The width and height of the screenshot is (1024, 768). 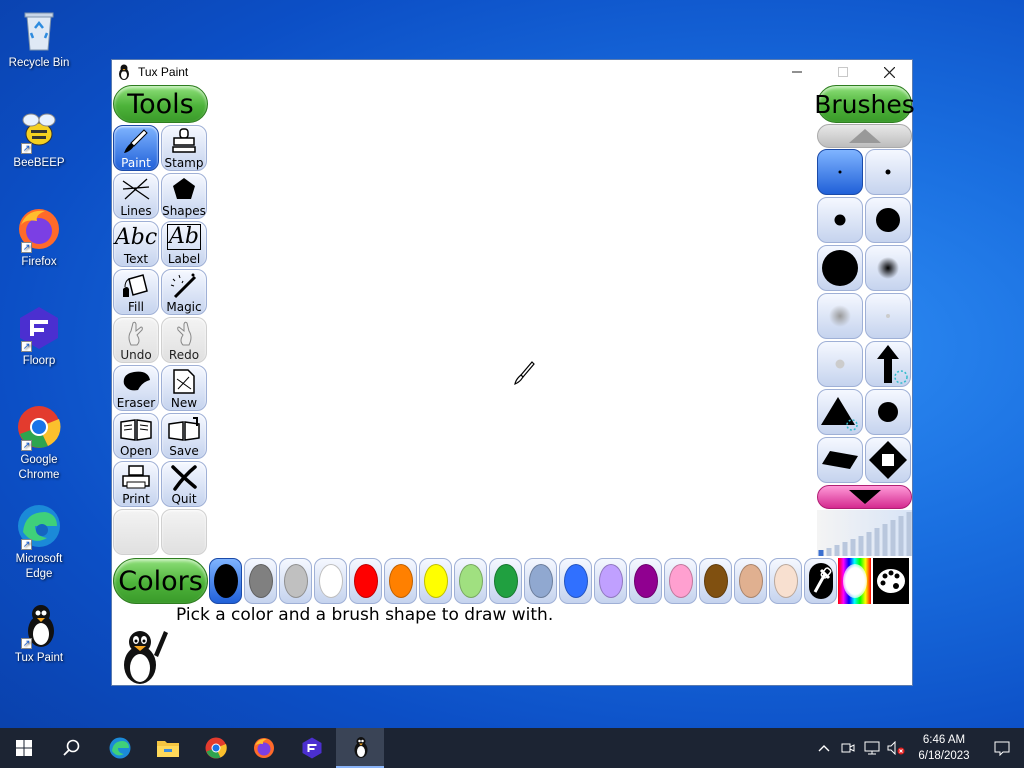 What do you see at coordinates (840, 220) in the screenshot?
I see `brush-medium-dot` at bounding box center [840, 220].